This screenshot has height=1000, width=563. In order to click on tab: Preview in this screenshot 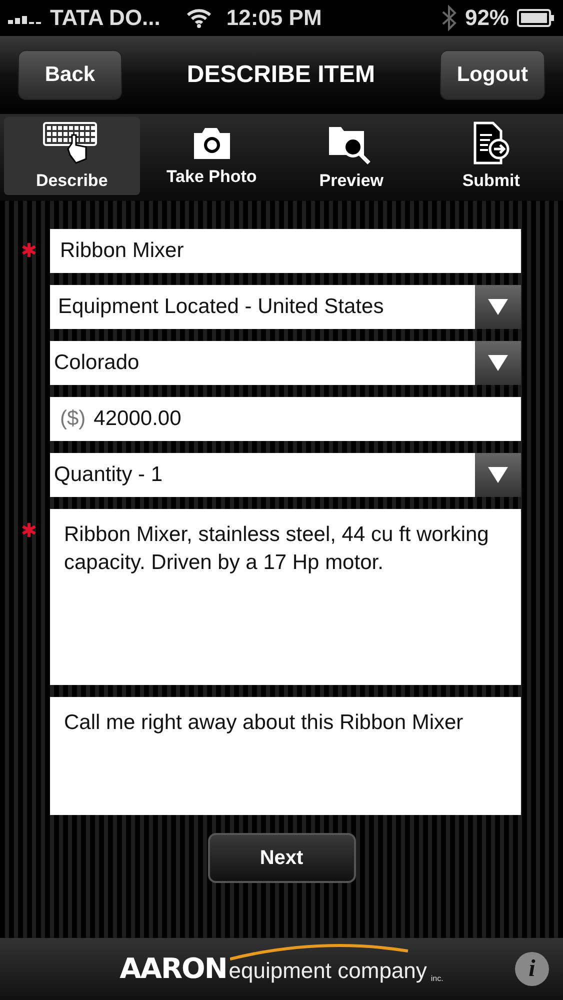, I will do `click(352, 156)`.